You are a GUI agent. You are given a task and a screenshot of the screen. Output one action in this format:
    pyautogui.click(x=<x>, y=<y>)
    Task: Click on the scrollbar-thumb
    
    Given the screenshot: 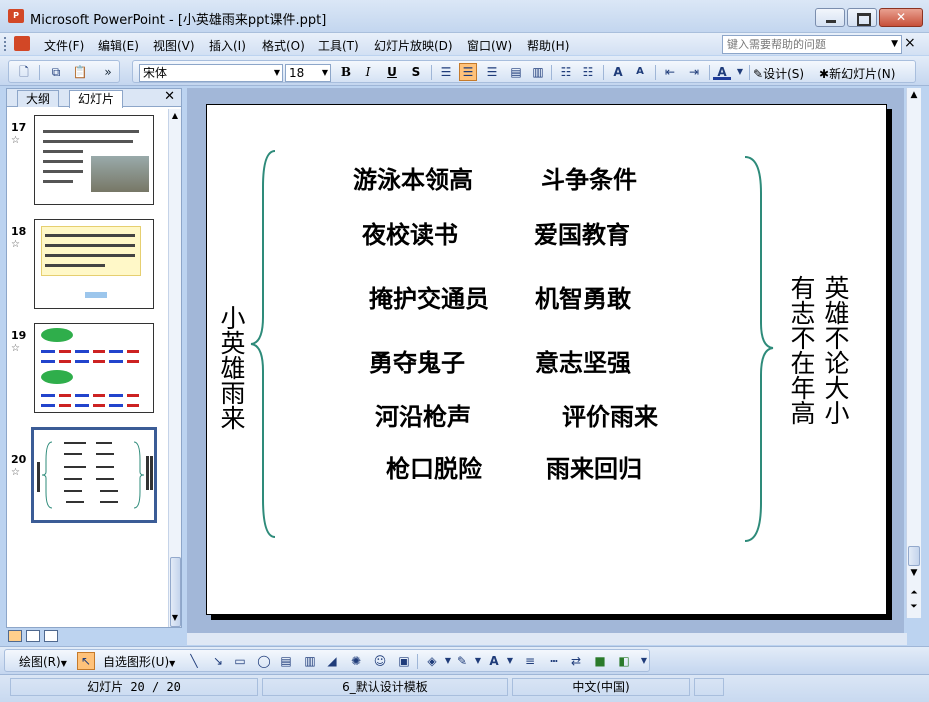 What is the action you would take?
    pyautogui.click(x=914, y=556)
    